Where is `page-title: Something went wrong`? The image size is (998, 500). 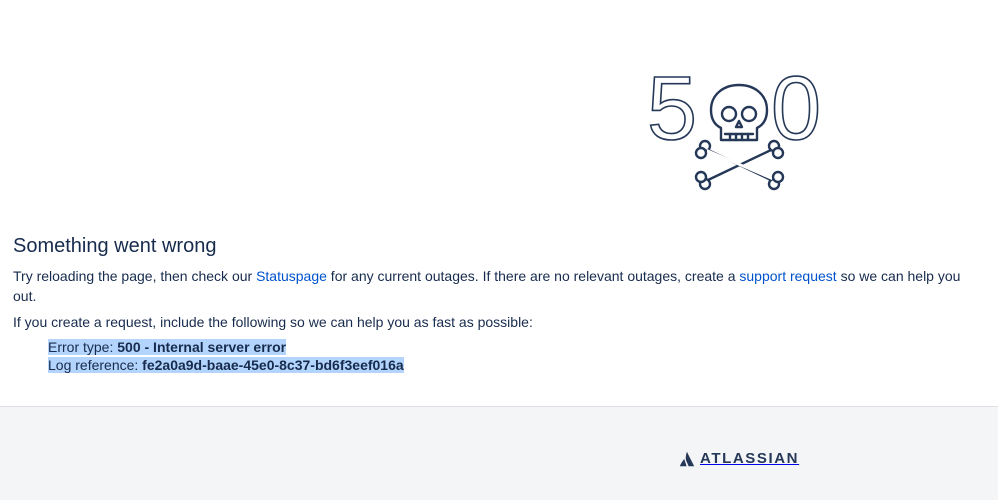
page-title: Something went wrong is located at coordinates (115, 246).